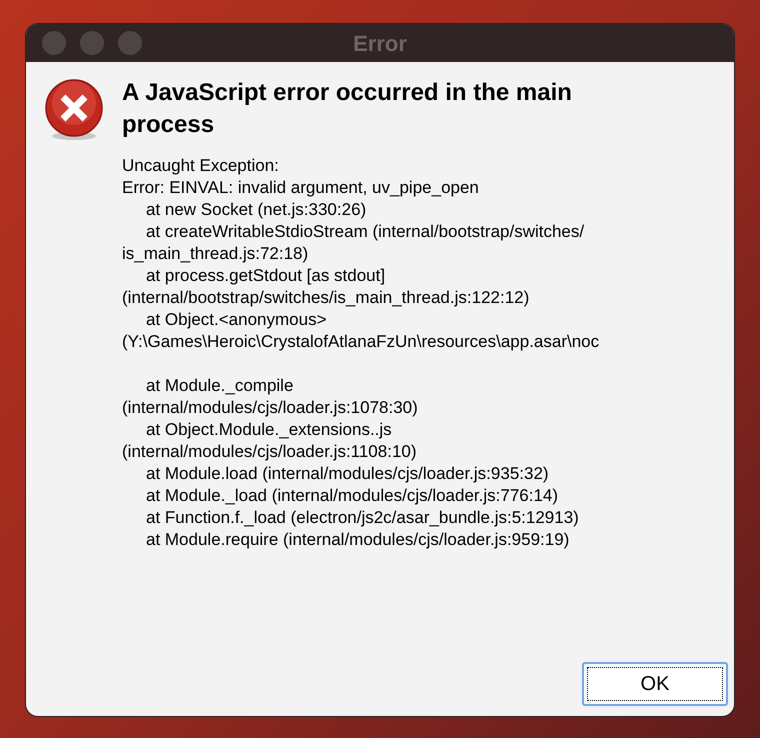  I want to click on stack-trace-line: at Module._load (internal/modules/cjs/loader.js:776:14), so click(352, 496).